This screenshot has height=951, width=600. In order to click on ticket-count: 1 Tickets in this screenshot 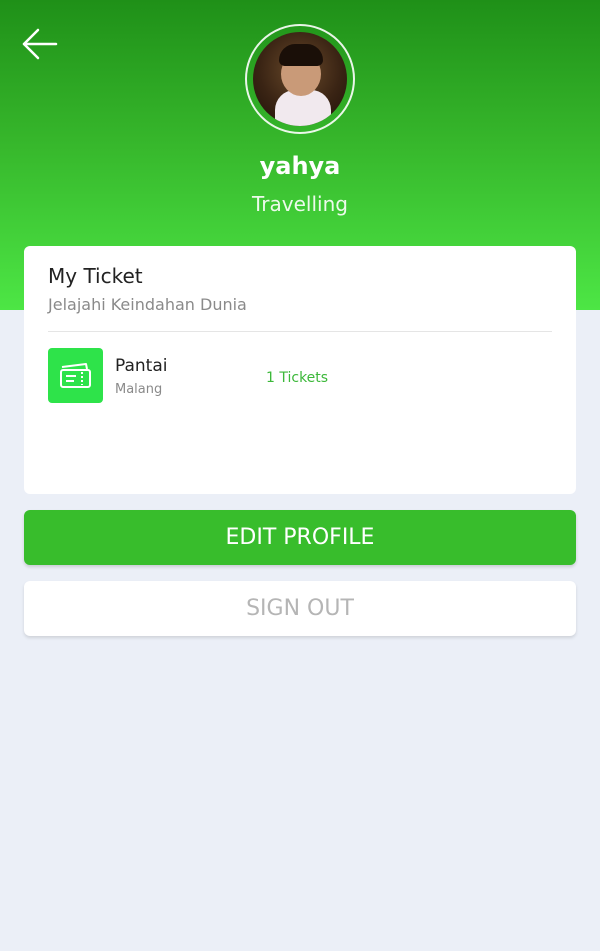, I will do `click(297, 378)`.